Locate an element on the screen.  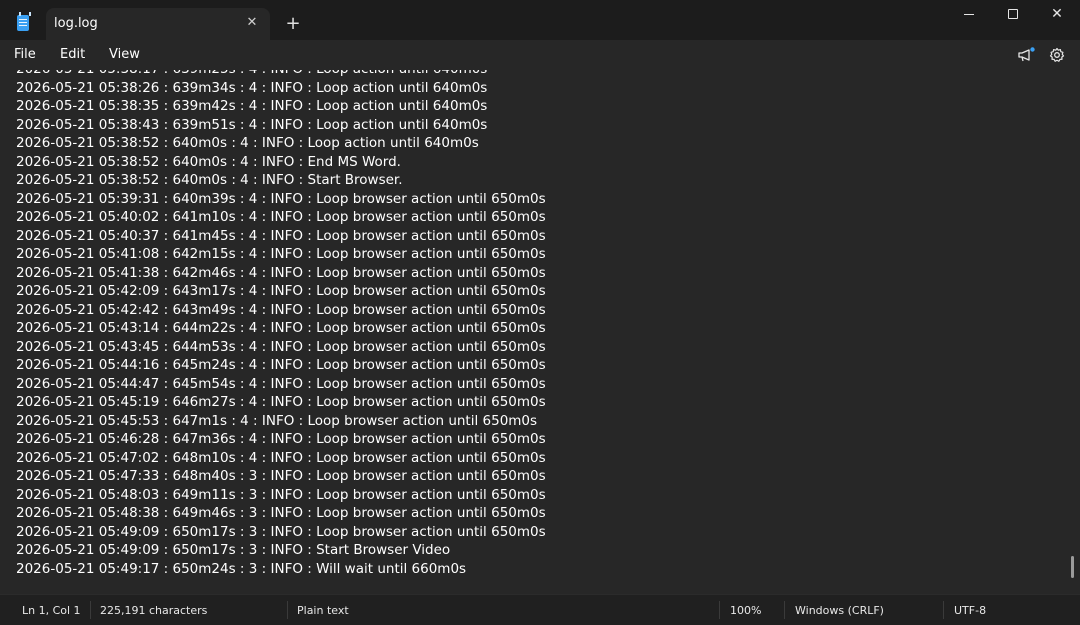
minimize-button is located at coordinates (970, 14).